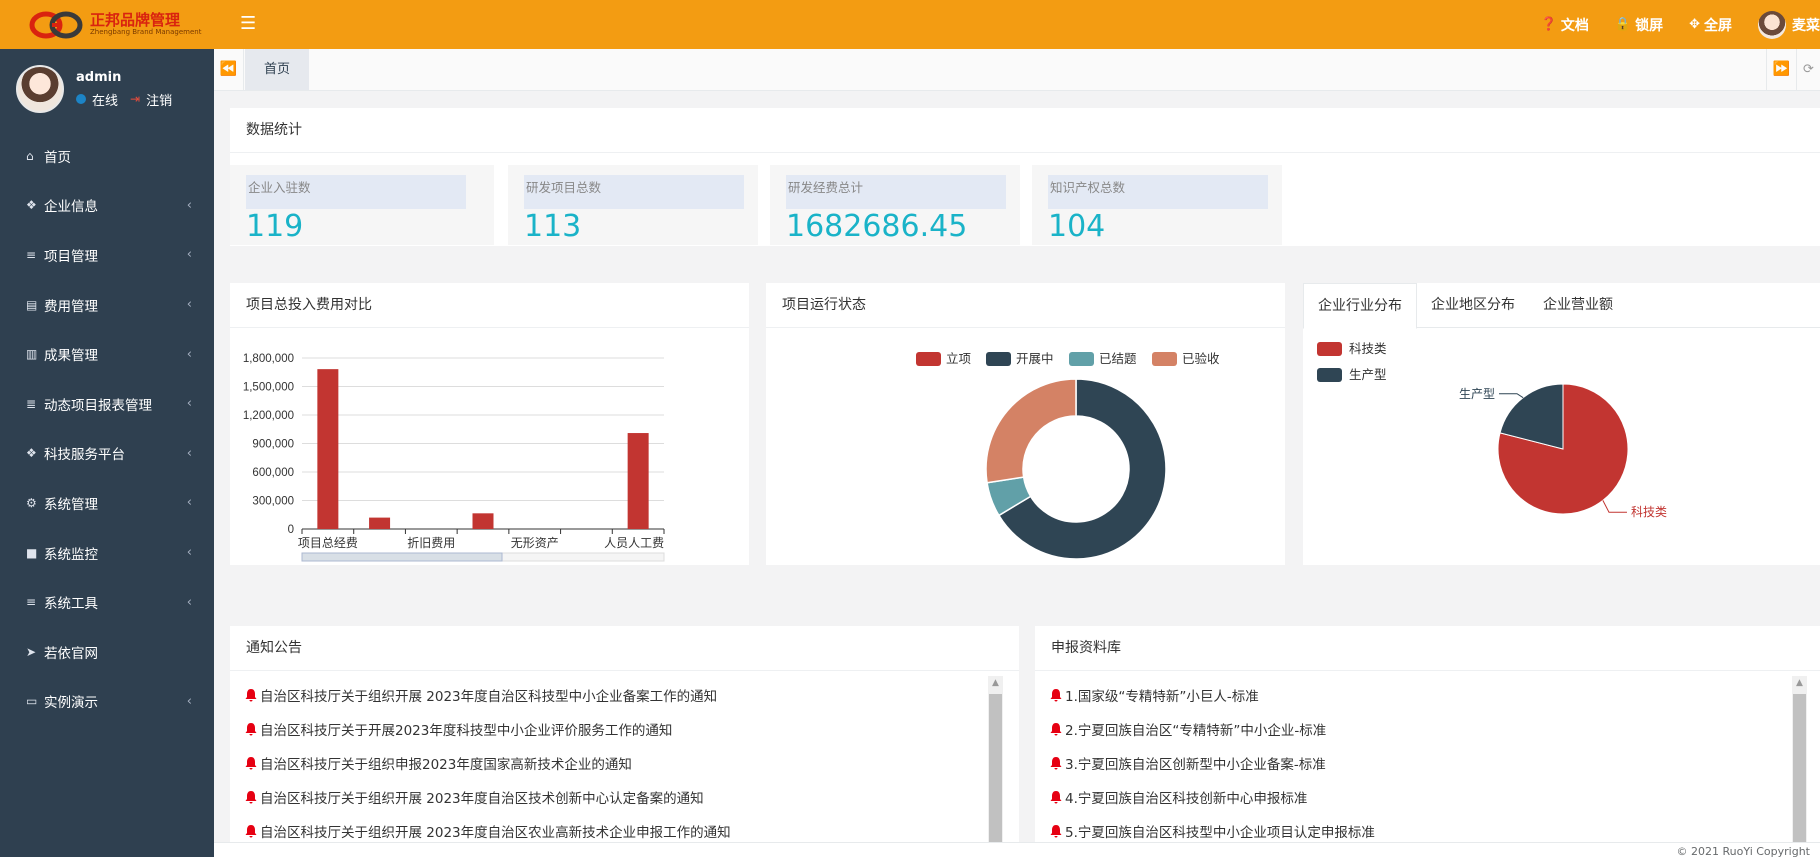 This screenshot has width=1820, height=857. Describe the element at coordinates (273, 473) in the screenshot. I see `y-tick-label: 600,000` at that location.